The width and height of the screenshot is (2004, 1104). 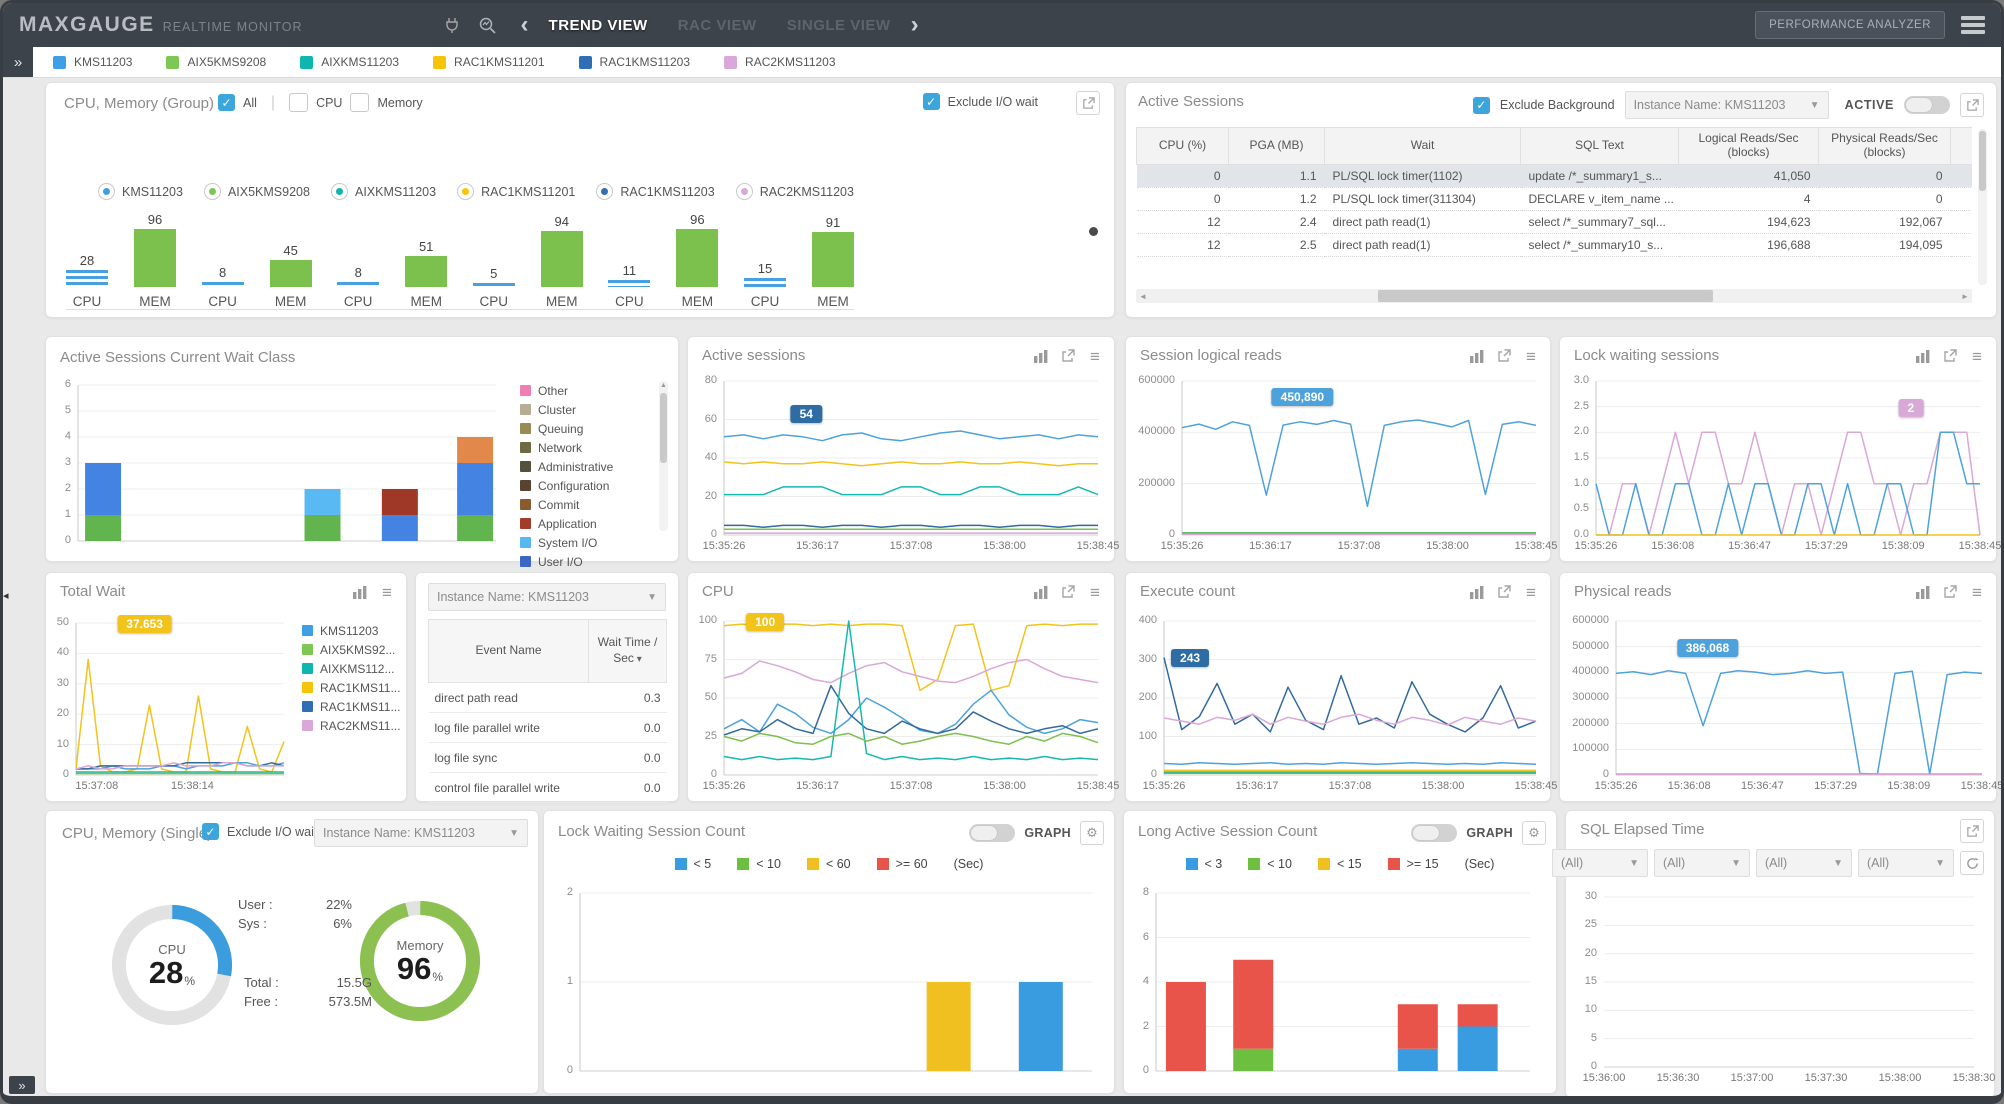 What do you see at coordinates (634, 62) in the screenshot?
I see `legend-item-rac1kms11203: RAC1KMS11203` at bounding box center [634, 62].